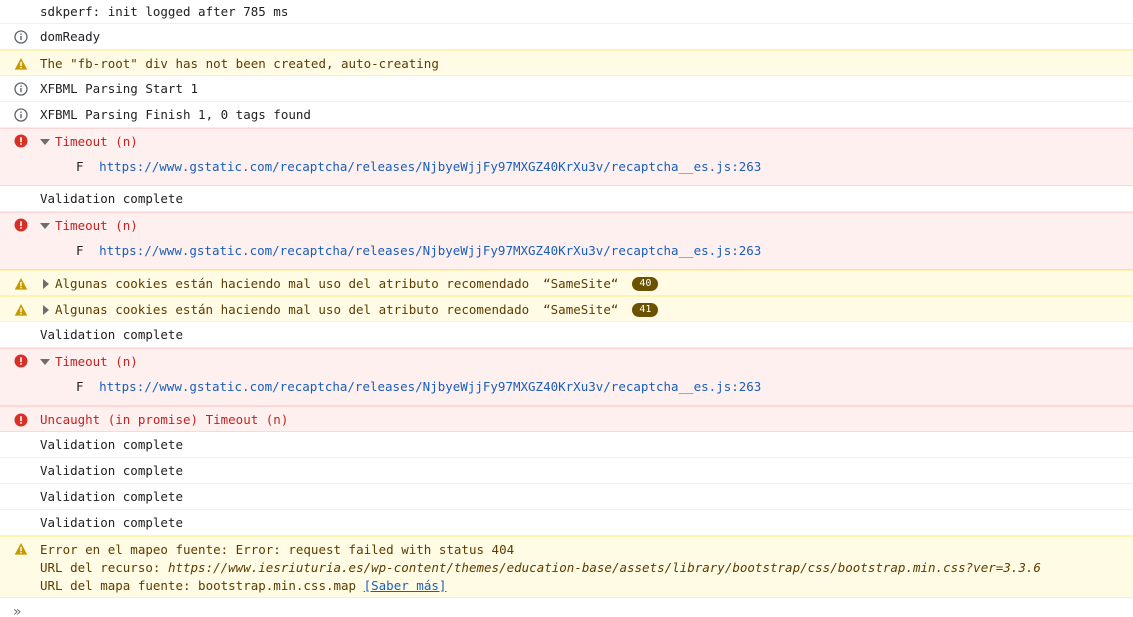  What do you see at coordinates (164, 419) in the screenshot?
I see `message-text: Uncaught (in promise) Timeout (n)` at bounding box center [164, 419].